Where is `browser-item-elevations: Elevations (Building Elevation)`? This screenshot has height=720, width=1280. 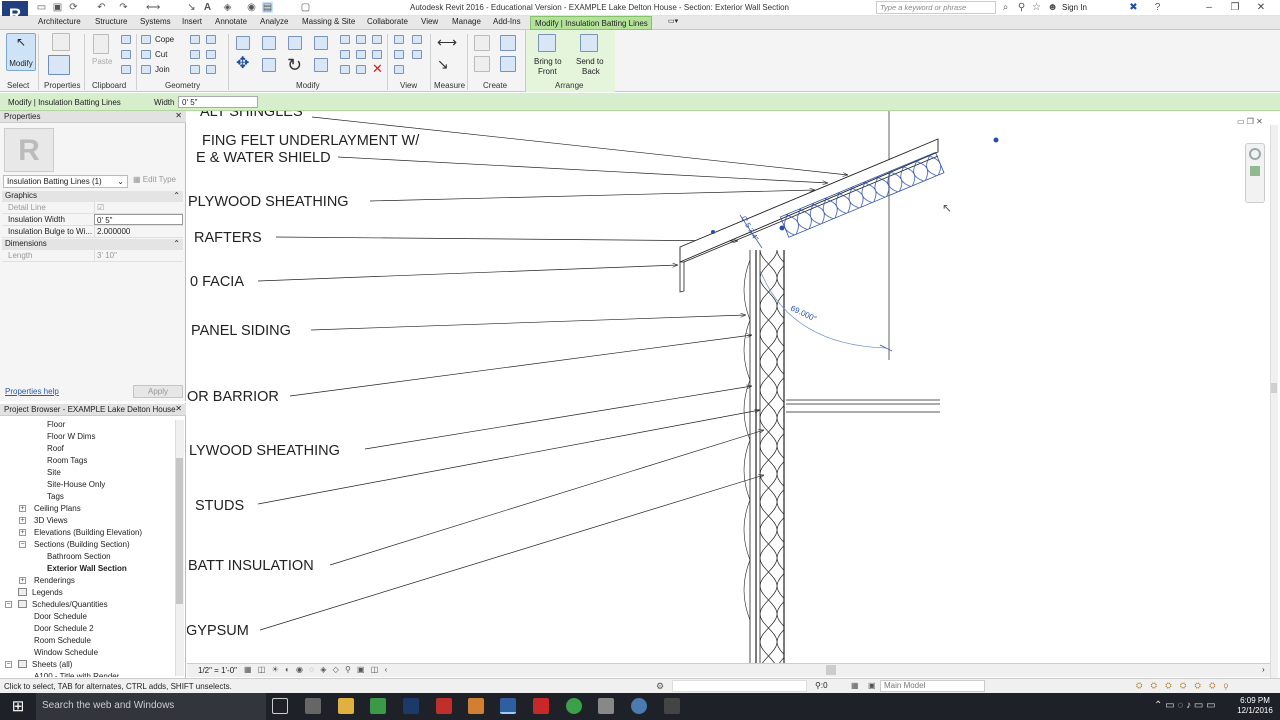 browser-item-elevations: Elevations (Building Elevation) is located at coordinates (88, 532).